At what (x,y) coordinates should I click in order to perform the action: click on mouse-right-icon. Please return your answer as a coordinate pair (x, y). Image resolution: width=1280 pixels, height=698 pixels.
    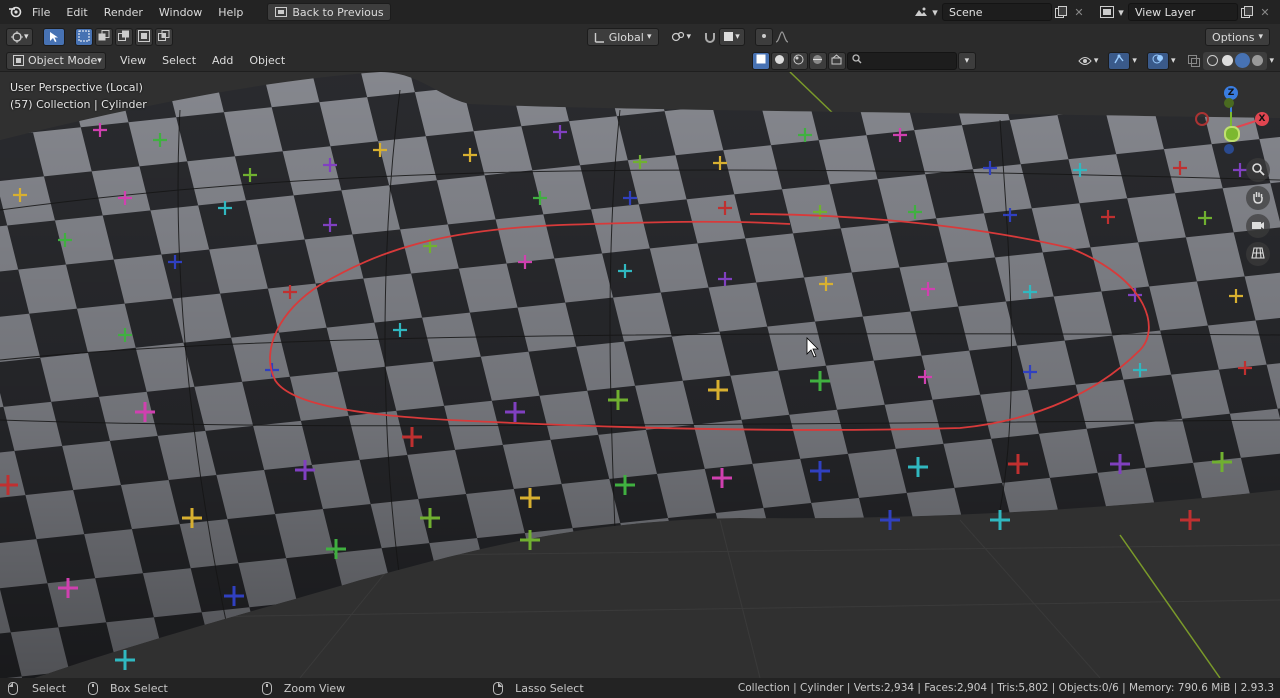
    Looking at the image, I should click on (498, 688).